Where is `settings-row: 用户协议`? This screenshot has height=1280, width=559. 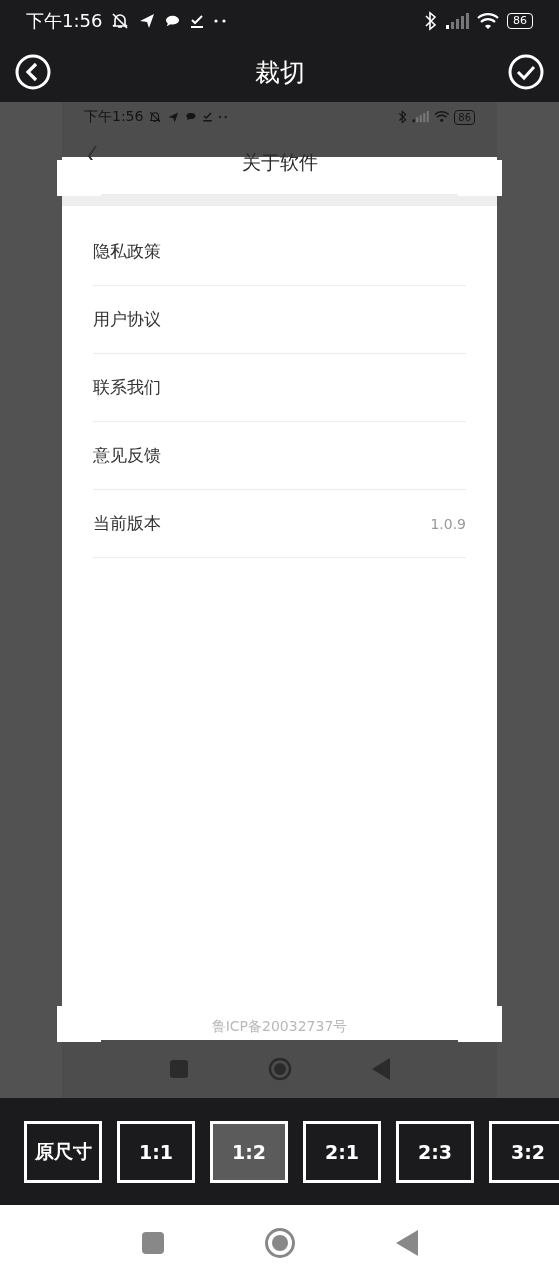 settings-row: 用户协议 is located at coordinates (279, 320).